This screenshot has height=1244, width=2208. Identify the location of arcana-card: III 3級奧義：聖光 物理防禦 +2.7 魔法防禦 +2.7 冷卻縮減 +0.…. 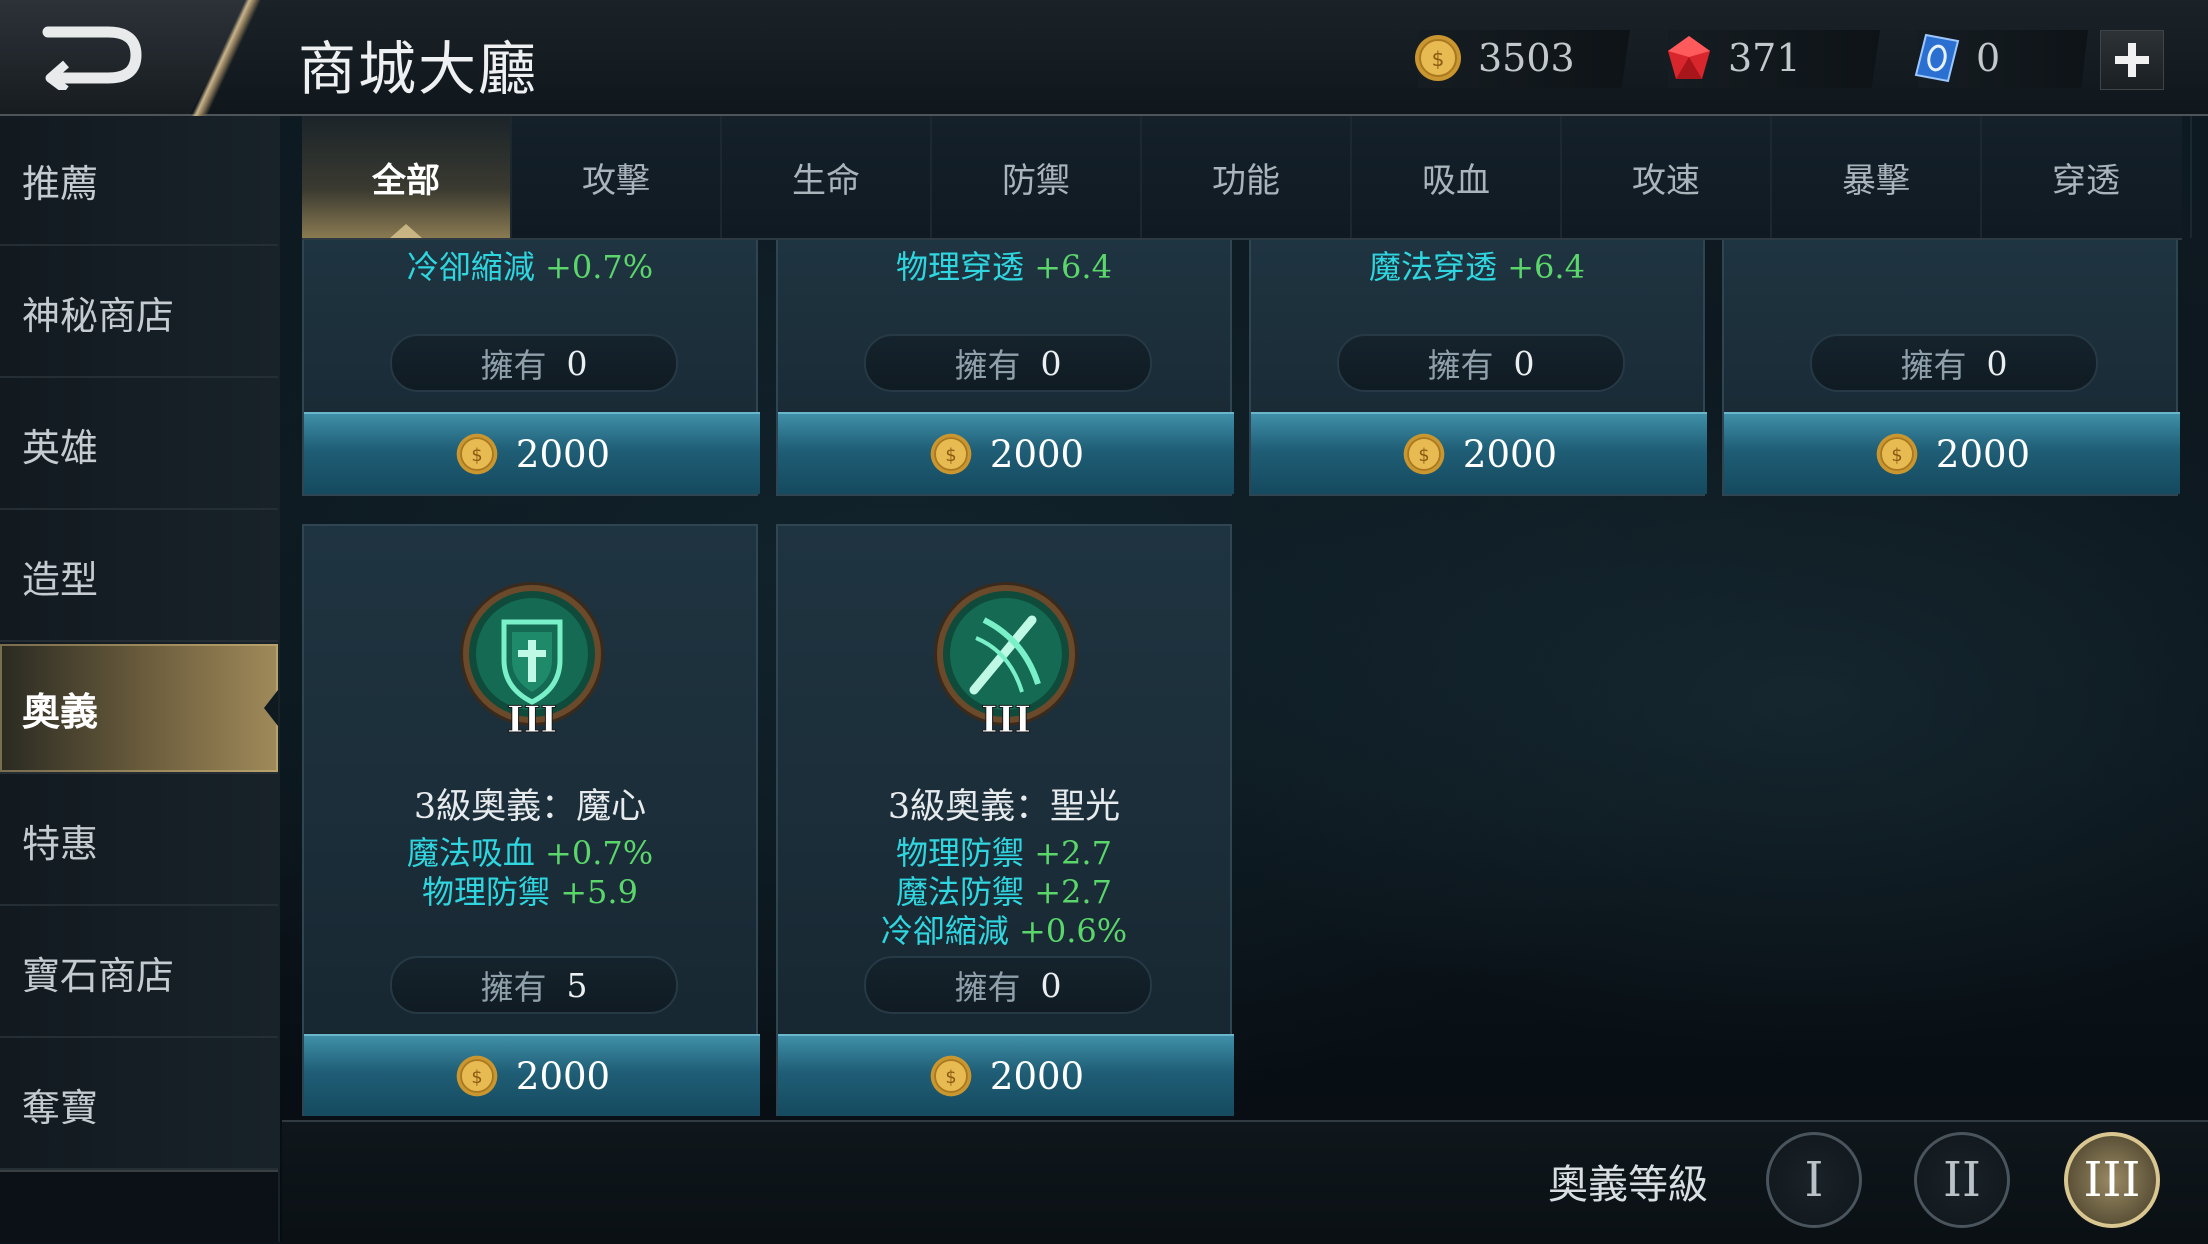
(1005, 820).